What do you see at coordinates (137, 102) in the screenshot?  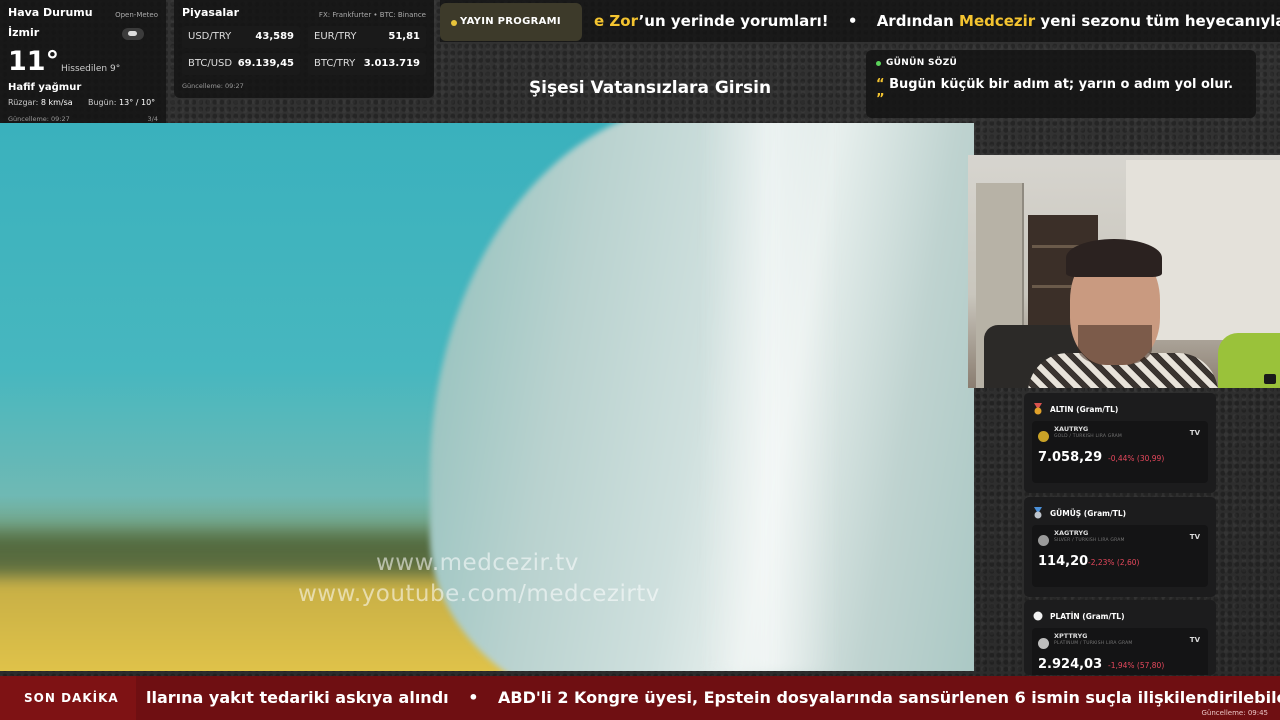 I see `weather-today-value: 13° / 10°` at bounding box center [137, 102].